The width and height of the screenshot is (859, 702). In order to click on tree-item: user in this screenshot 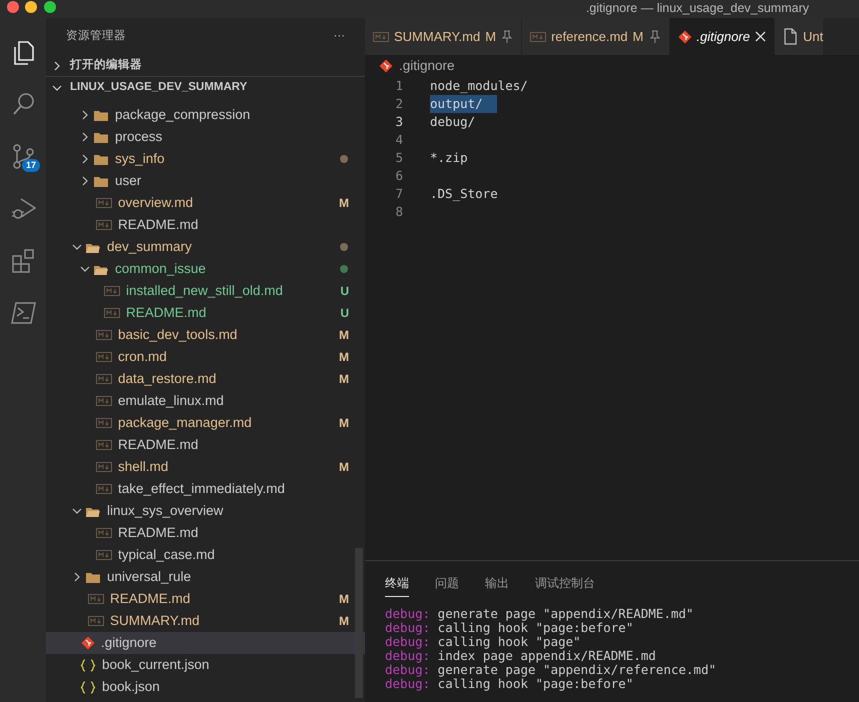, I will do `click(205, 181)`.